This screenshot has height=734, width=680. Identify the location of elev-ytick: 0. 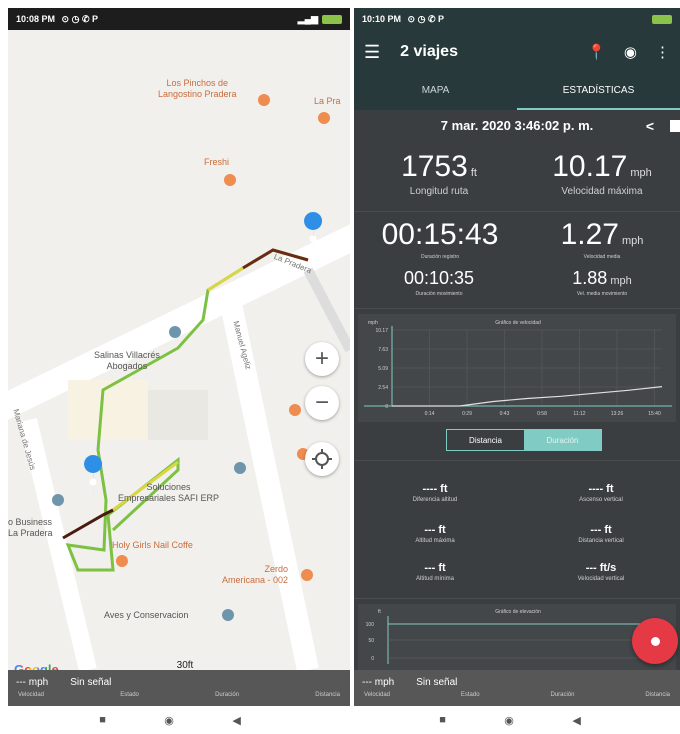
(372, 659).